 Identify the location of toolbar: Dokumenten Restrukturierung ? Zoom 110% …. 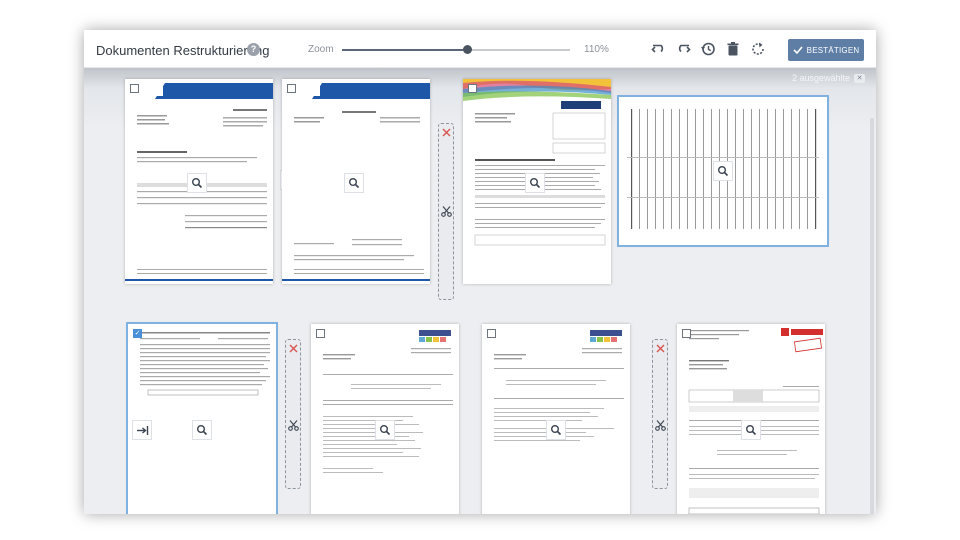
(480, 49).